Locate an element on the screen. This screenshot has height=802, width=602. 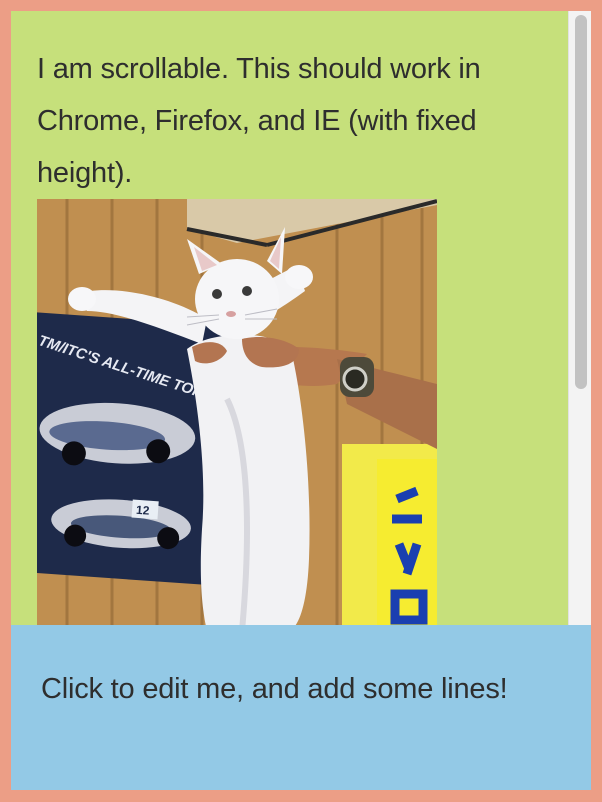
scrollbar is located at coordinates (579, 318).